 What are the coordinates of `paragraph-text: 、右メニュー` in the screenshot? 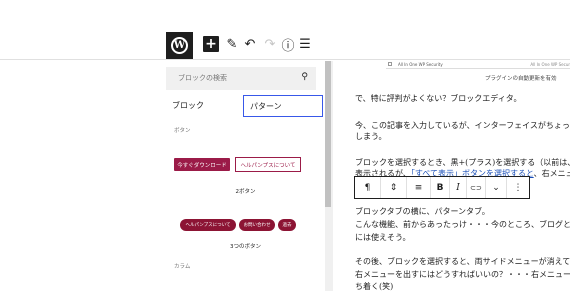 It's located at (551, 173).